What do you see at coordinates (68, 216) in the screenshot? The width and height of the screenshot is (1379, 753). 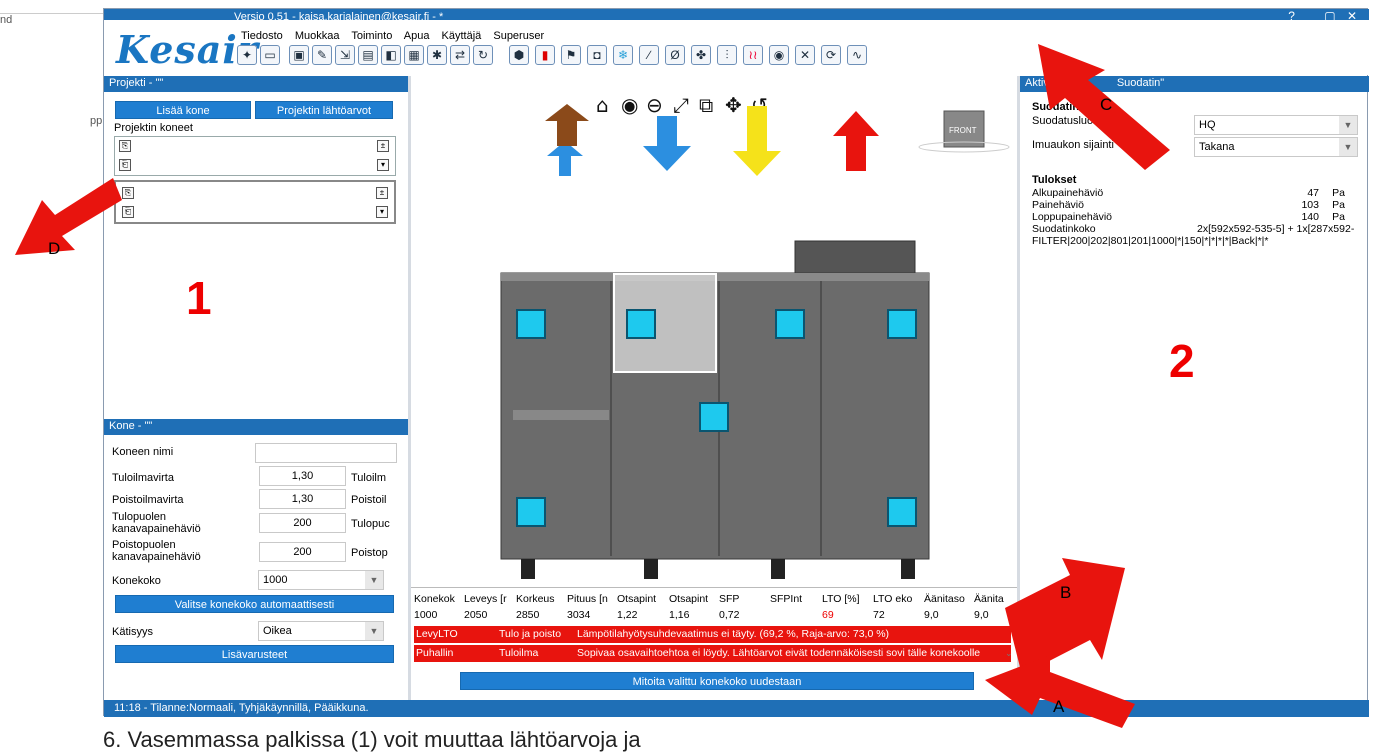 I see `annotation-arrow-d` at bounding box center [68, 216].